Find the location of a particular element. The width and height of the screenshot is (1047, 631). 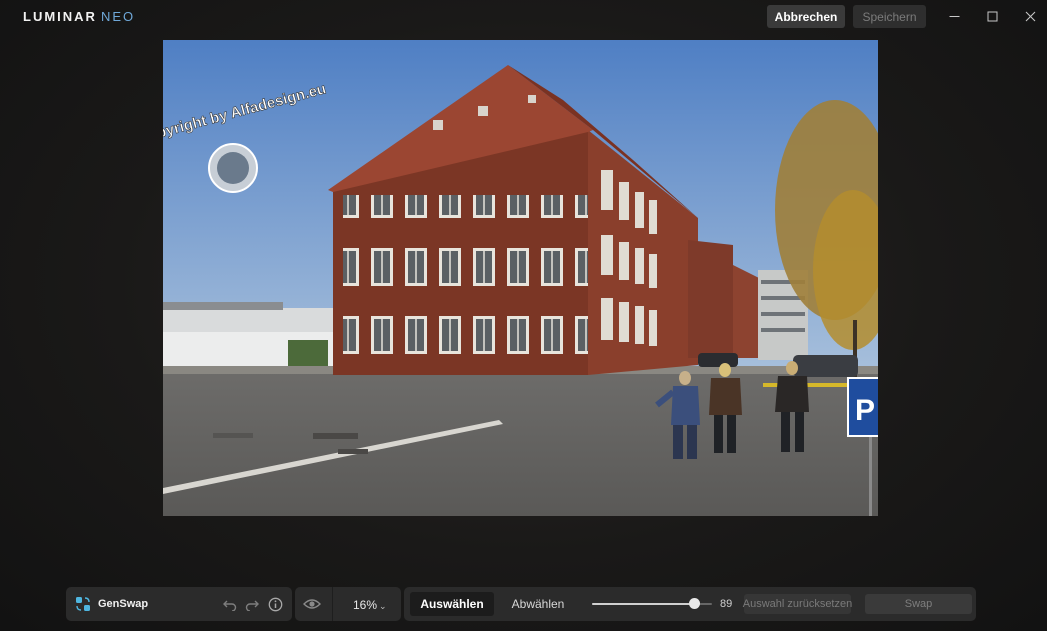

parking-sign-letter: P is located at coordinates (865, 410).